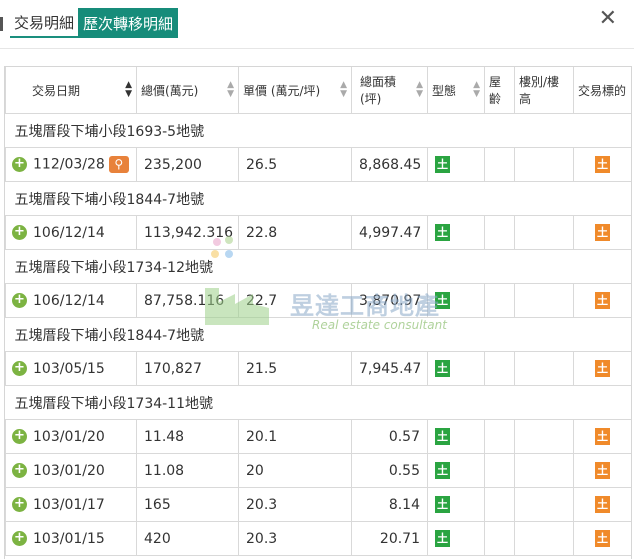 The image size is (634, 559). I want to click on group-title: 五塊厝段下埔小段1734-11地號, so click(318, 402).